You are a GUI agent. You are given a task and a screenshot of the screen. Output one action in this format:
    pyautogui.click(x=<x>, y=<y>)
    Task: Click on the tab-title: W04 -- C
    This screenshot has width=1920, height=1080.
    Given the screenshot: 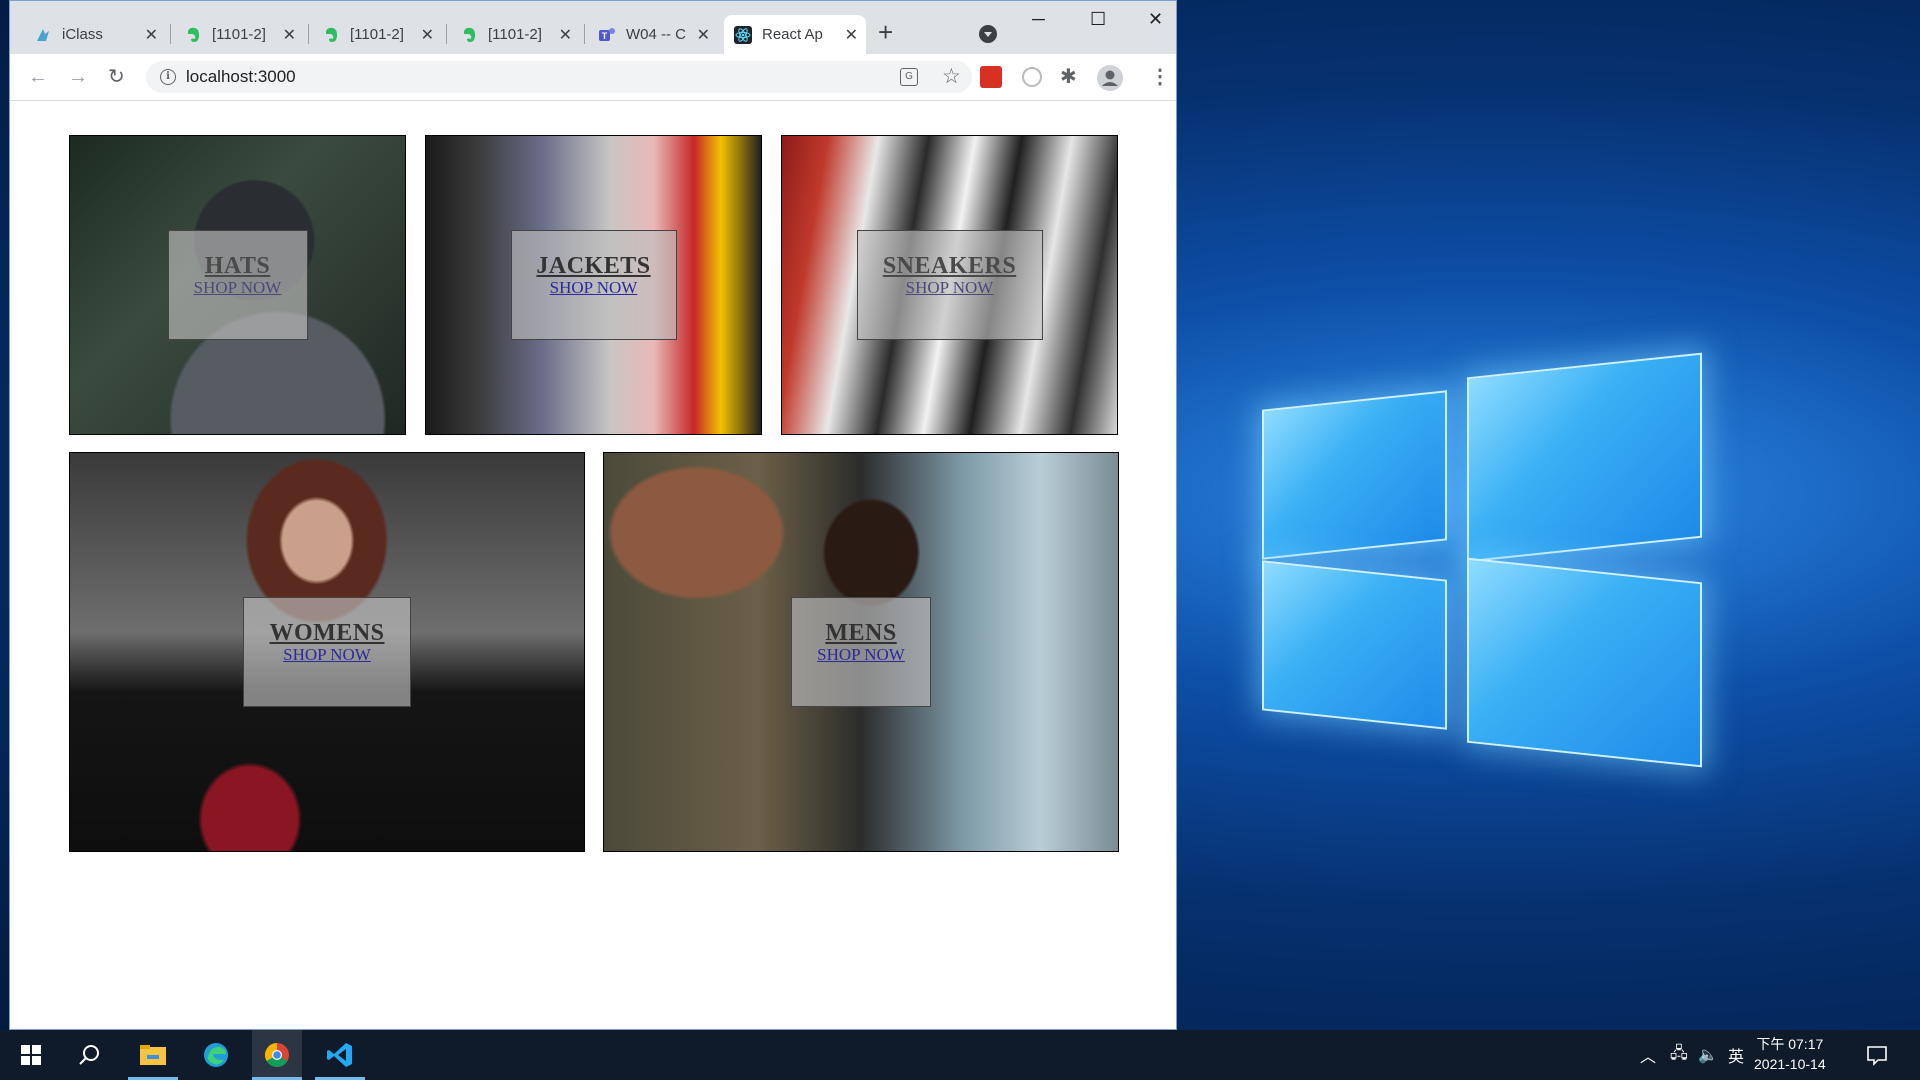 What is the action you would take?
    pyautogui.click(x=656, y=34)
    